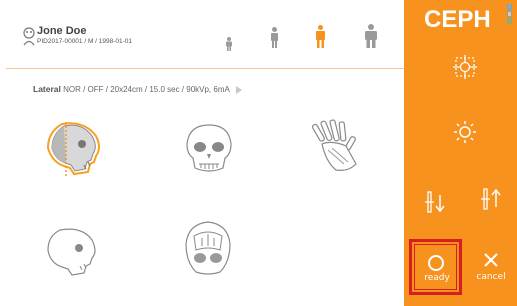 The width and height of the screenshot is (517, 306). I want to click on size-large-icon, so click(371, 36).